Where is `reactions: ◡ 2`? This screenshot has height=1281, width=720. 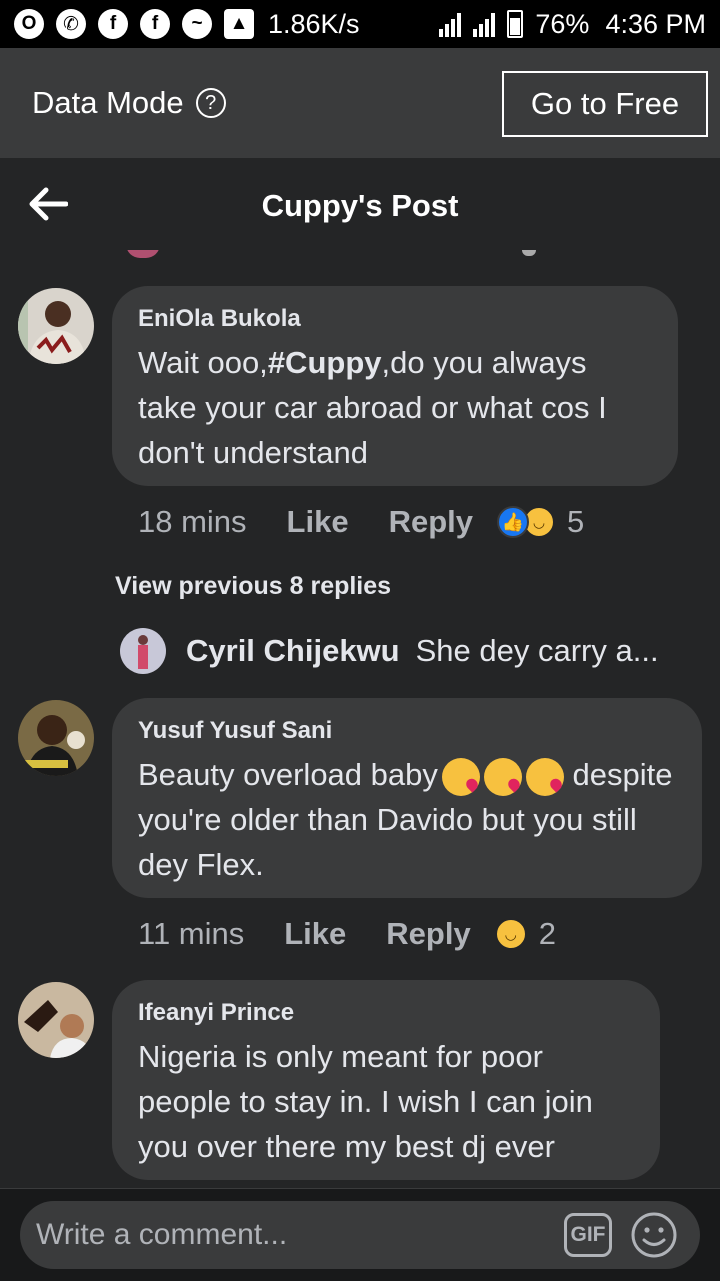 reactions: ◡ 2 is located at coordinates (525, 934).